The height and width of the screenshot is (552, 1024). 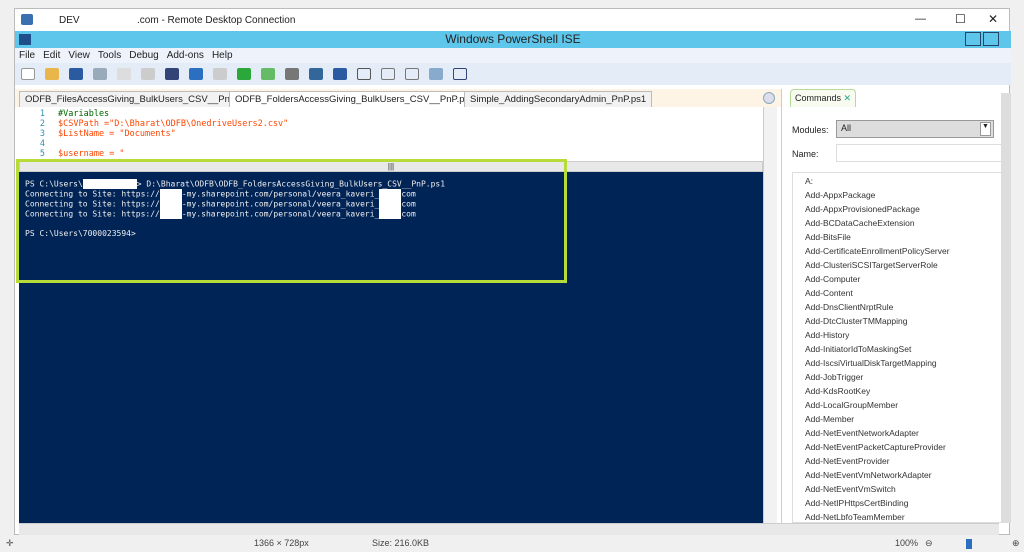 I want to click on clear-console-icon, so click(x=172, y=74).